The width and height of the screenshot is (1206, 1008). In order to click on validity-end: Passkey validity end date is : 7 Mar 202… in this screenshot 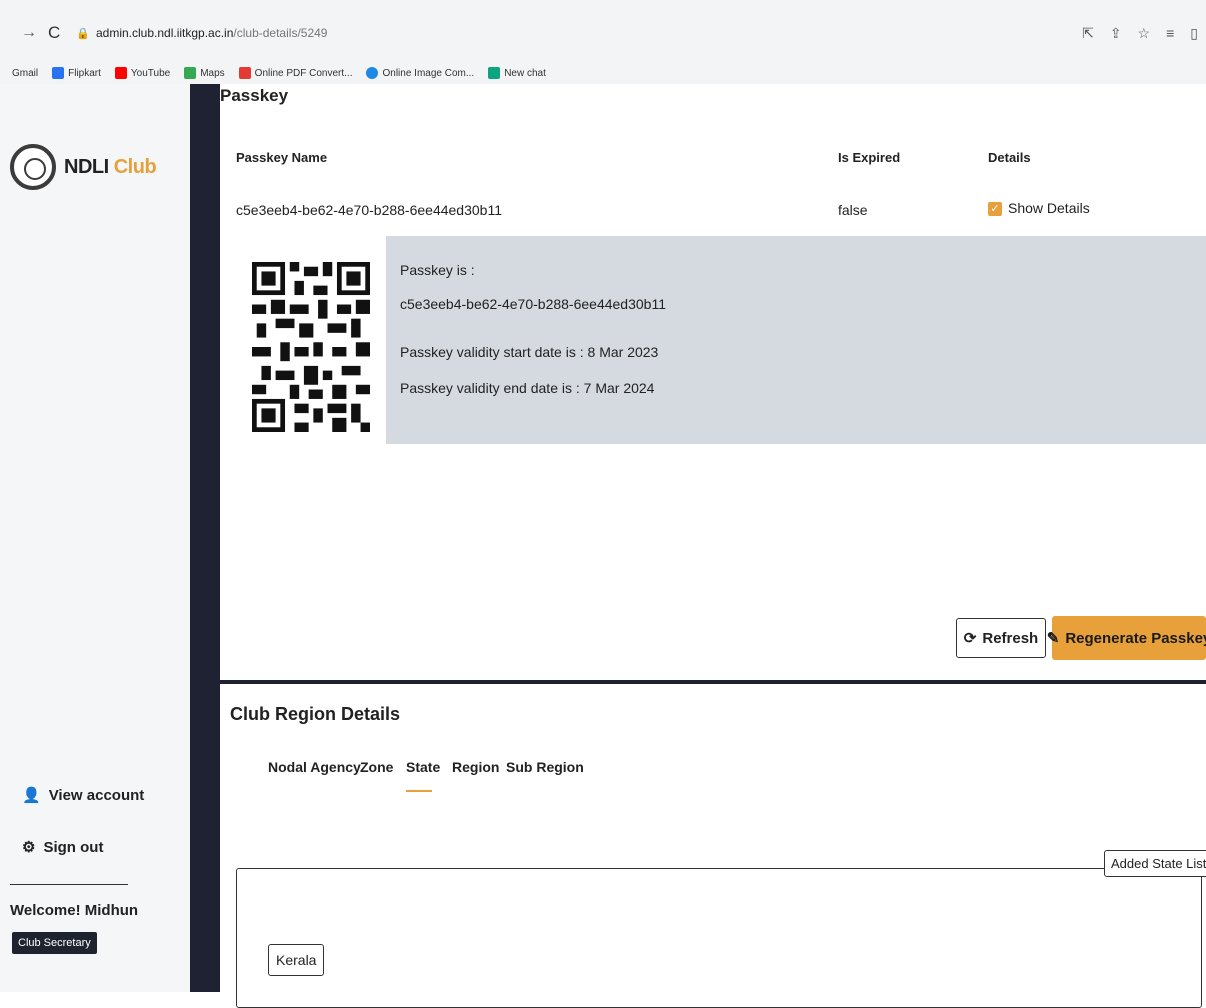, I will do `click(527, 388)`.